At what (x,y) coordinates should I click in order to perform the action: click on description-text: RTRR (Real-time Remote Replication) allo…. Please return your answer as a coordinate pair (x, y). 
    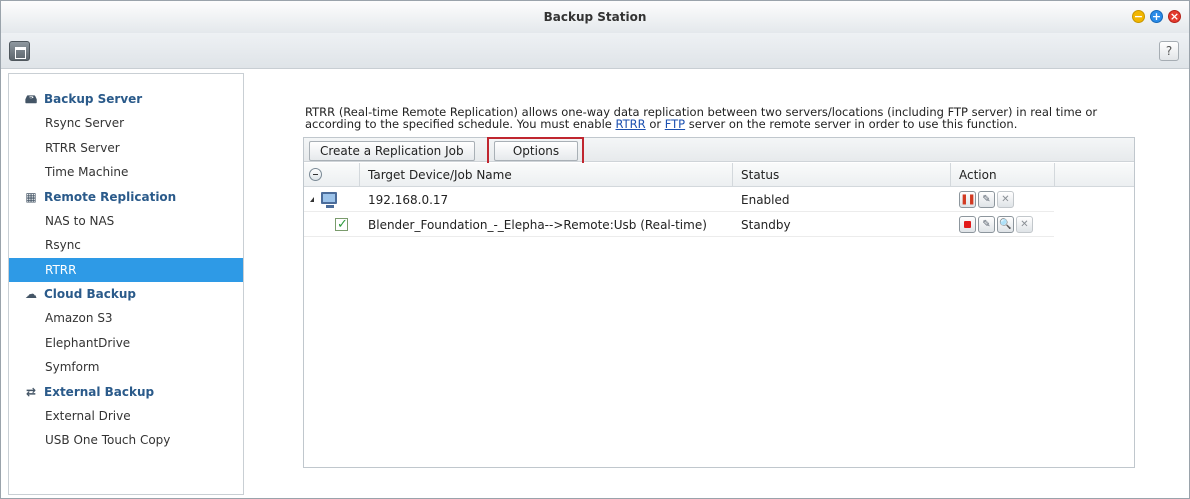
    Looking at the image, I should click on (730, 118).